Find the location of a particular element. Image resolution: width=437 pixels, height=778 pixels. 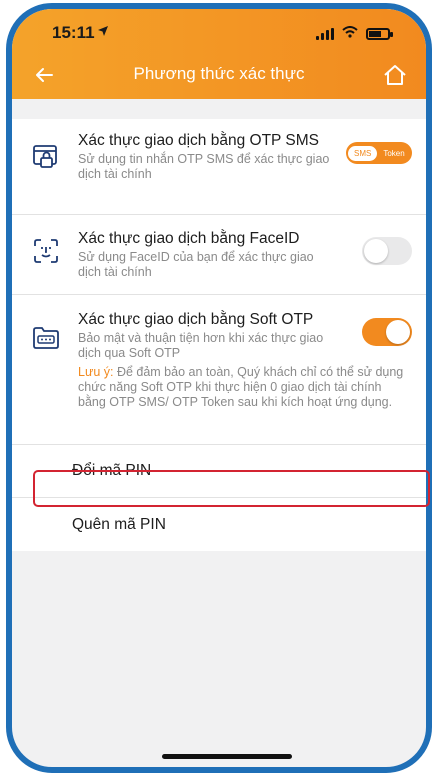

faceid-toggle is located at coordinates (387, 251).